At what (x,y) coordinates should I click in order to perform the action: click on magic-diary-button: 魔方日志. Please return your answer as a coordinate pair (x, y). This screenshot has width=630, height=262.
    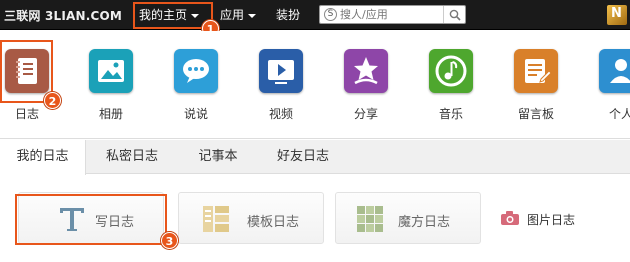
    Looking at the image, I should click on (408, 218).